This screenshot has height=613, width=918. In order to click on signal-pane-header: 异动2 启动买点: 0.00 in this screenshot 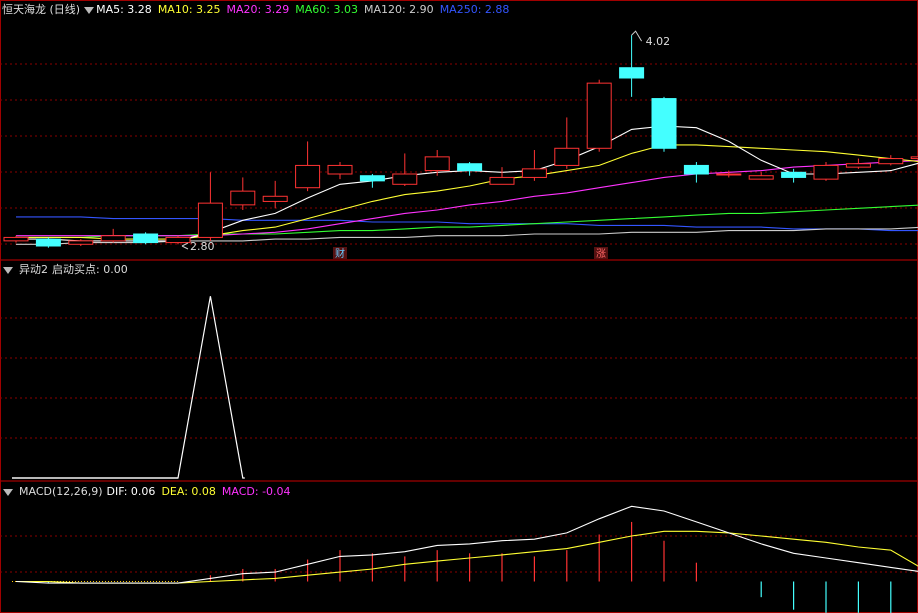, I will do `click(67, 269)`.